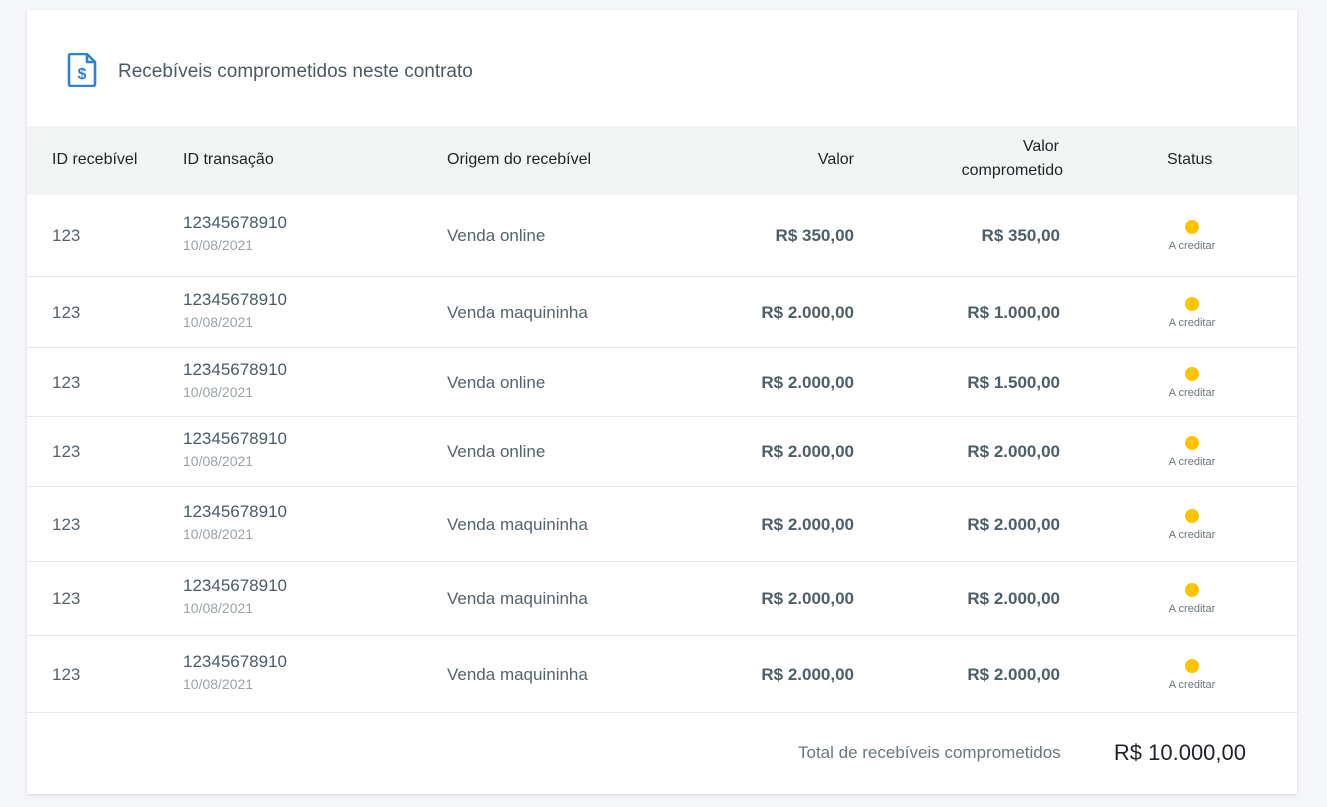  I want to click on total-label: Total de recebíveis comprometidos, so click(929, 752).